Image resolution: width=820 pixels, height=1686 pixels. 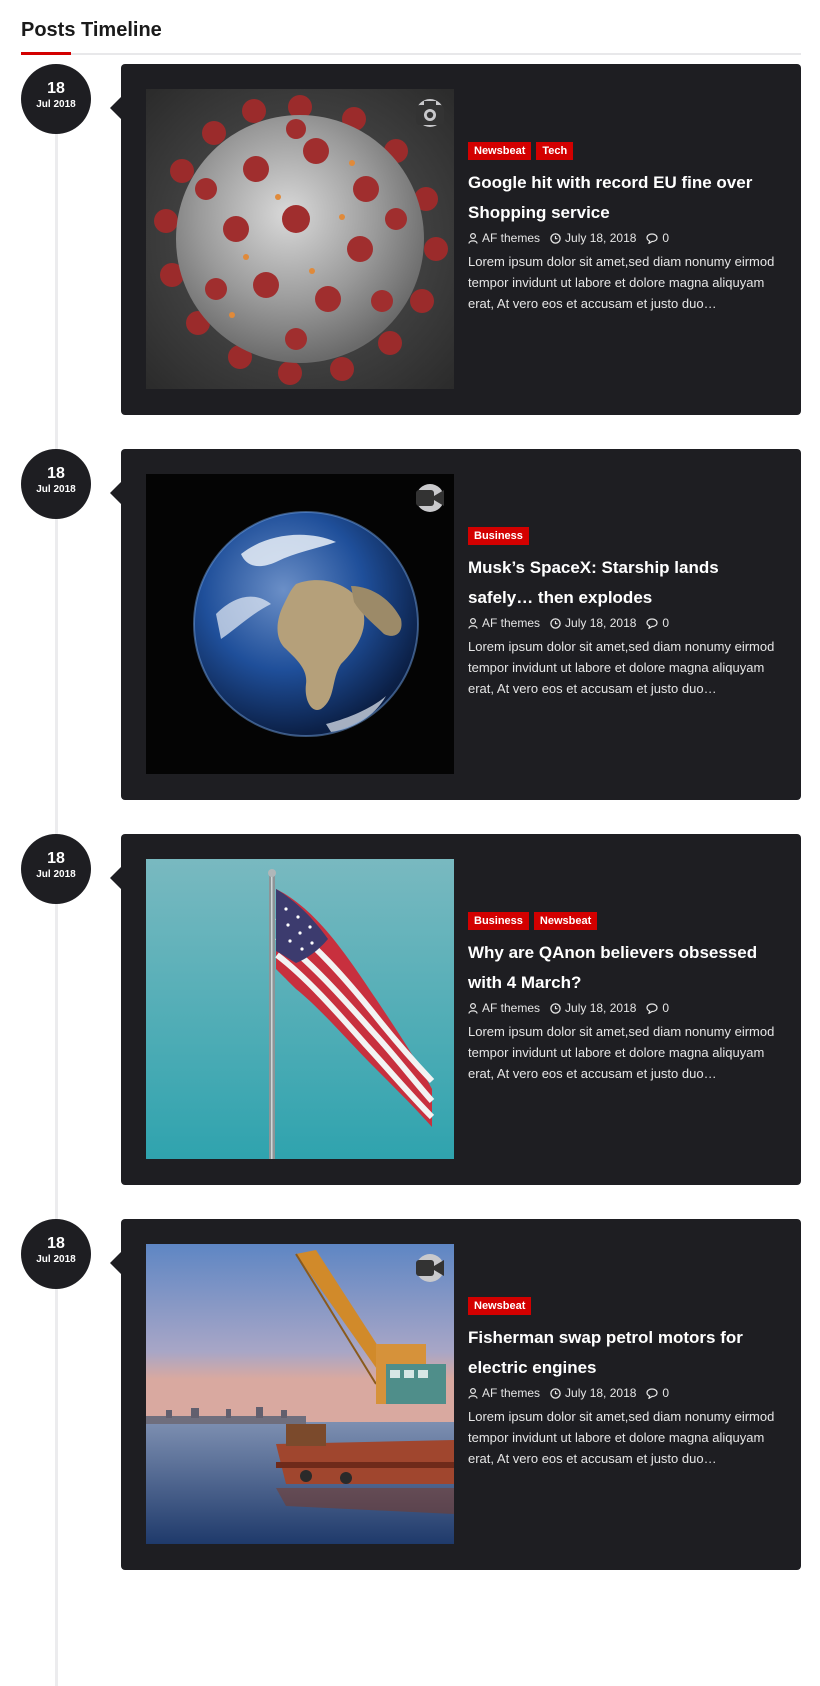 I want to click on flag-image, so click(x=300, y=1009).